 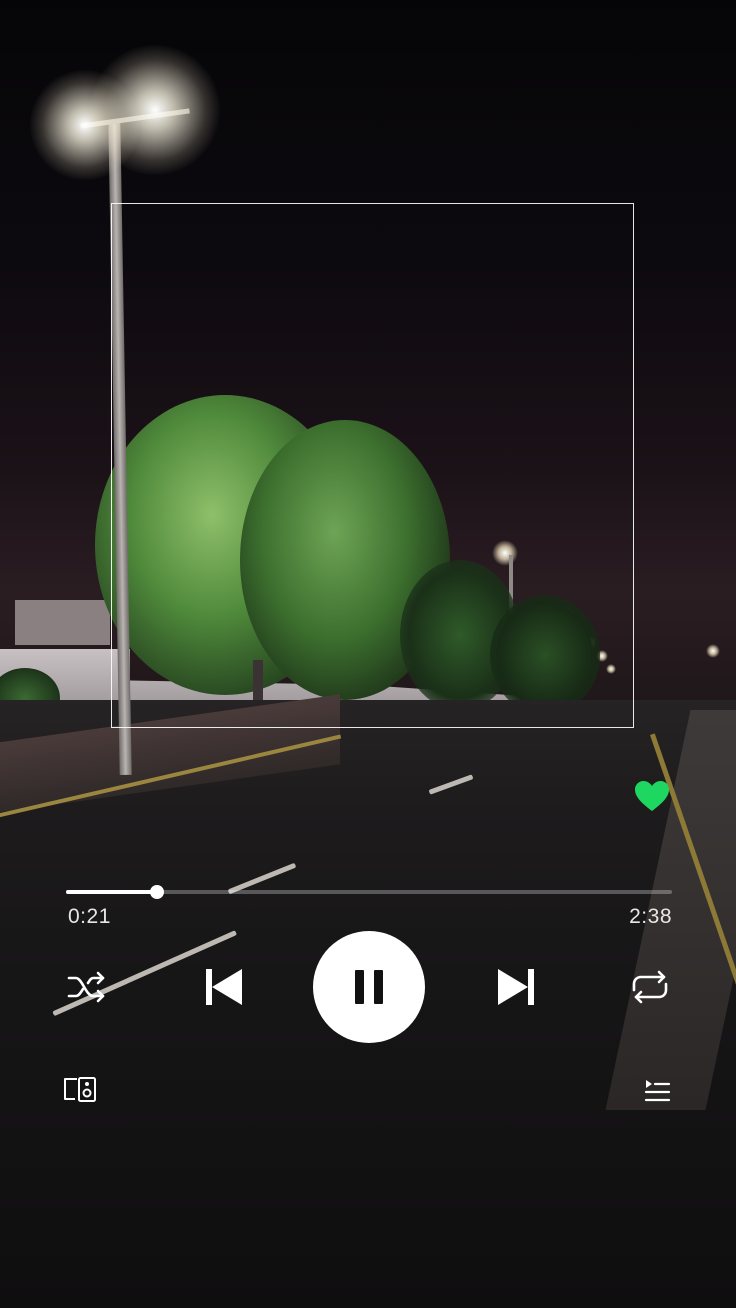 I want to click on queue-button, so click(x=657, y=1091).